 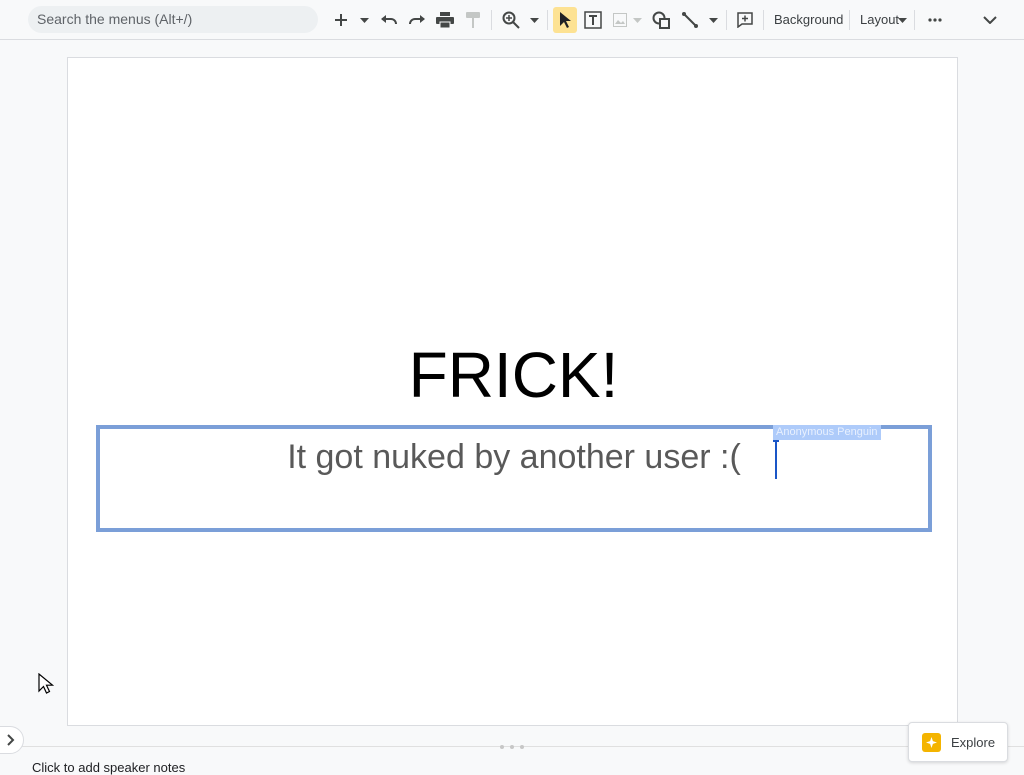 What do you see at coordinates (11, 740) in the screenshot?
I see `chevron-right-icon` at bounding box center [11, 740].